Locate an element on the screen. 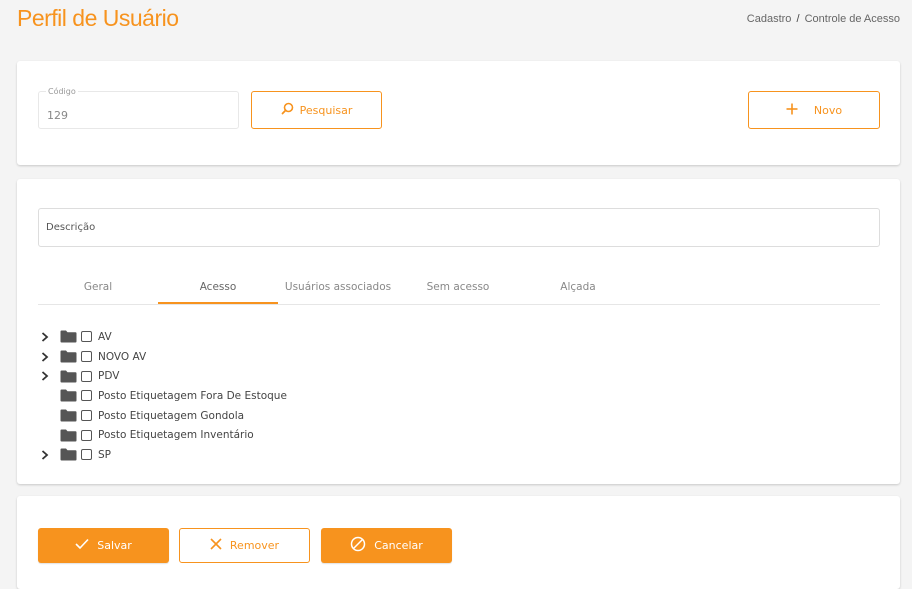 The width and height of the screenshot is (912, 589). tree-node: PDV is located at coordinates (162, 376).